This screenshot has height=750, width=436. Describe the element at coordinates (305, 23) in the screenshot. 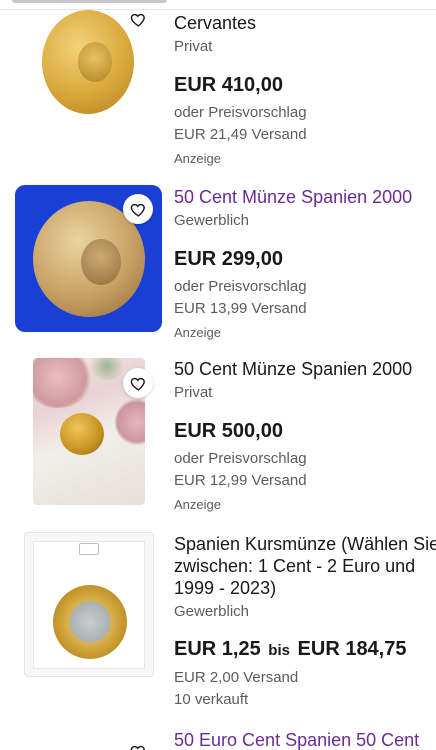

I see `listing-title: Cervantes` at that location.